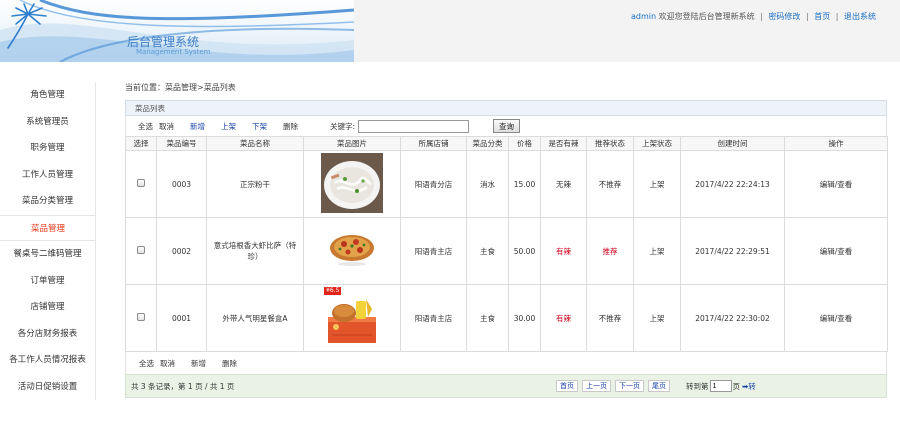 The width and height of the screenshot is (900, 429). I want to click on keyword-label: 关键字:, so click(343, 126).